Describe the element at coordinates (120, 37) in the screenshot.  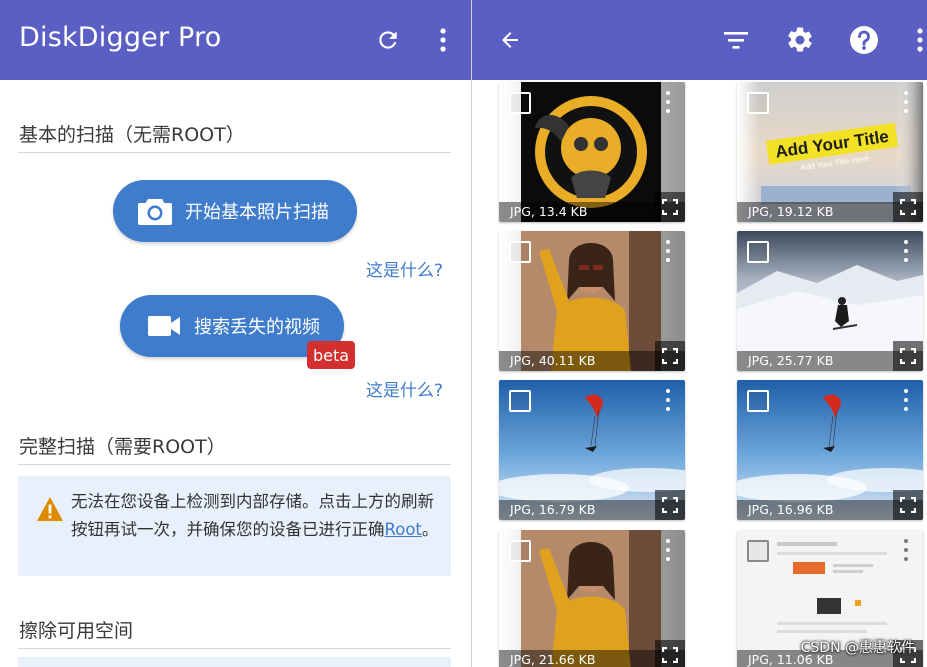
I see `app-title: DiskDigger Pro` at that location.